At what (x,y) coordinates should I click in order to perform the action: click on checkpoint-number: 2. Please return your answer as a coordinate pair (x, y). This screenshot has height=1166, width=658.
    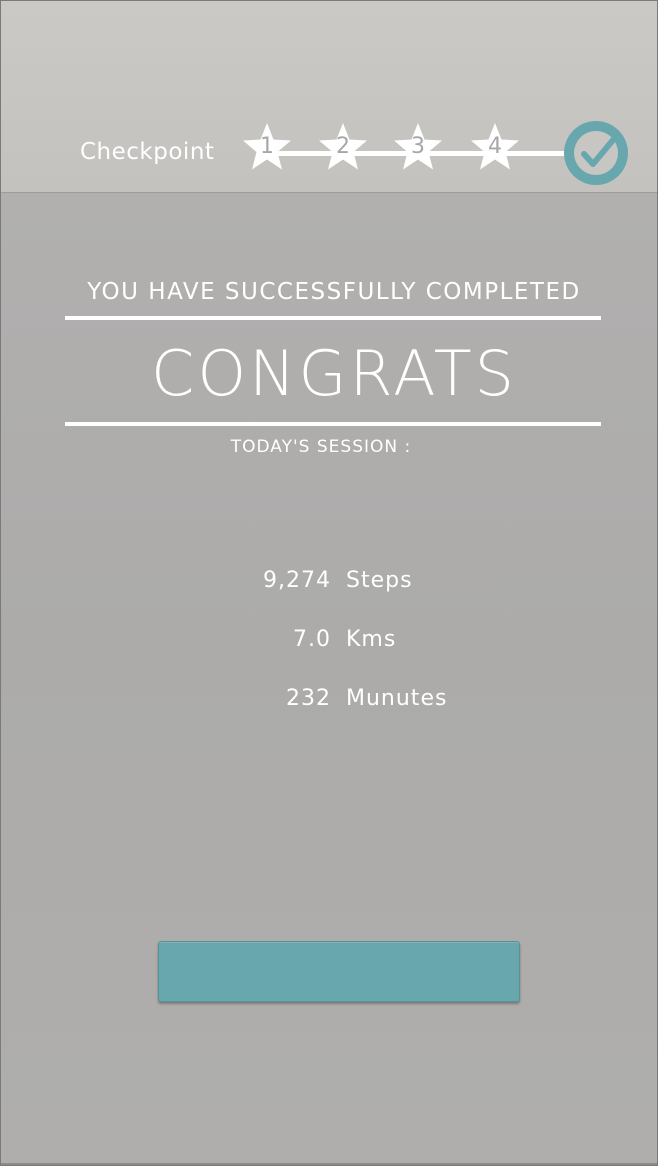
    Looking at the image, I should click on (343, 146).